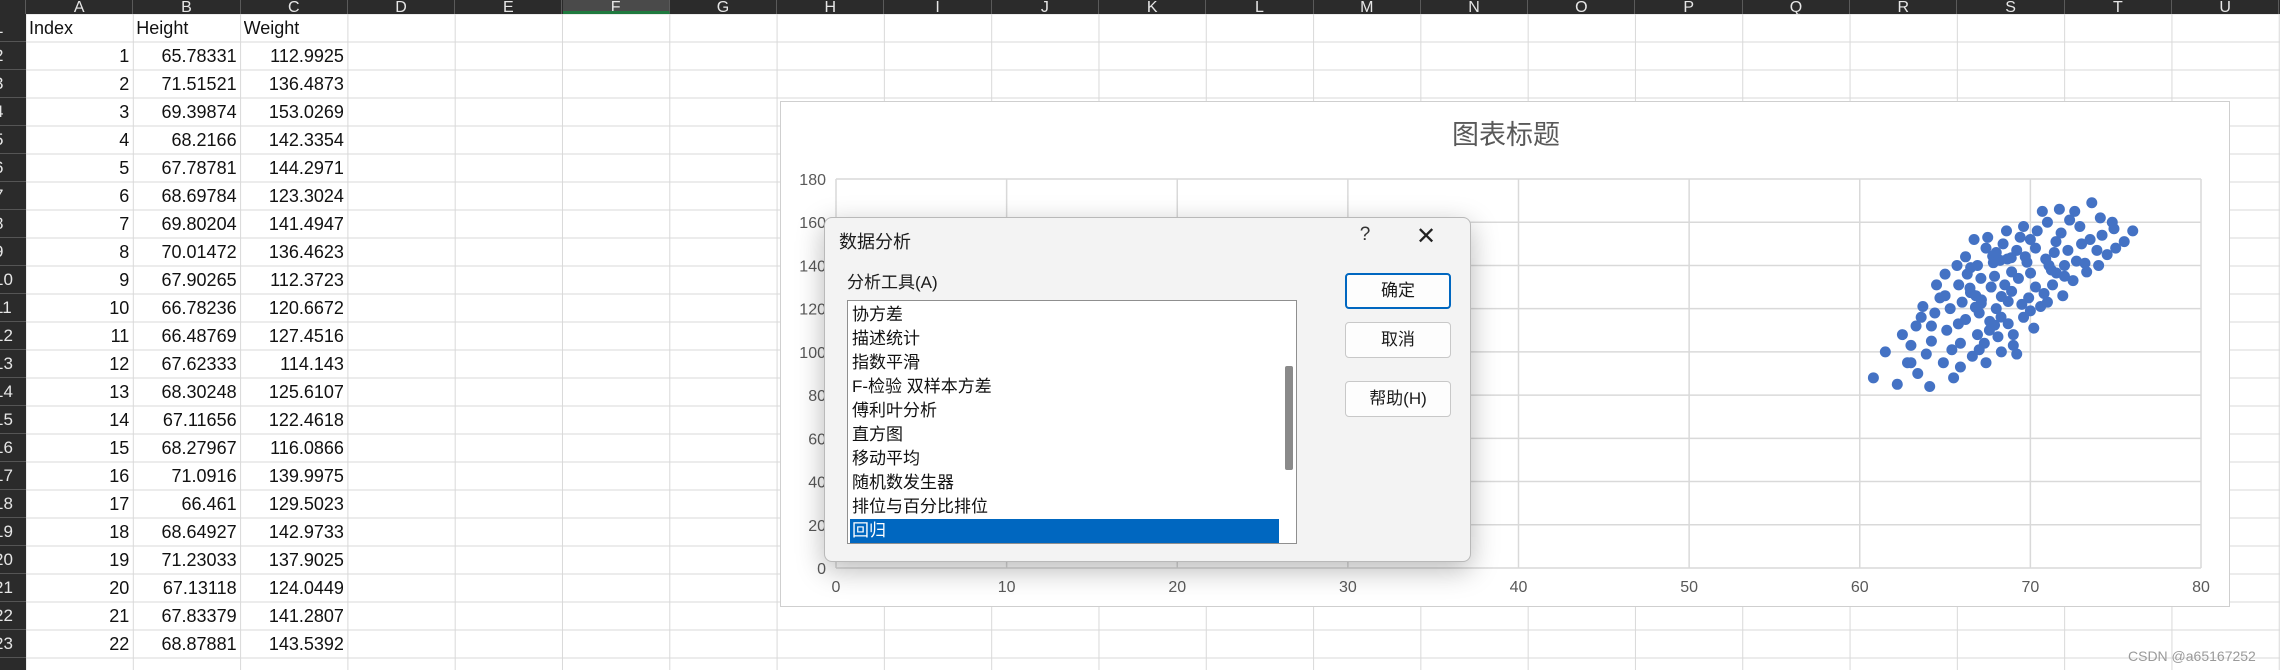 The image size is (2280, 670). Describe the element at coordinates (1689, 7) in the screenshot. I see `column-header-p: P` at that location.